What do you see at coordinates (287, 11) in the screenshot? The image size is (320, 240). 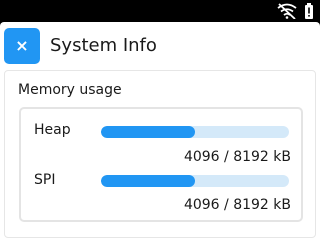 I see `wifi-off-icon` at bounding box center [287, 11].